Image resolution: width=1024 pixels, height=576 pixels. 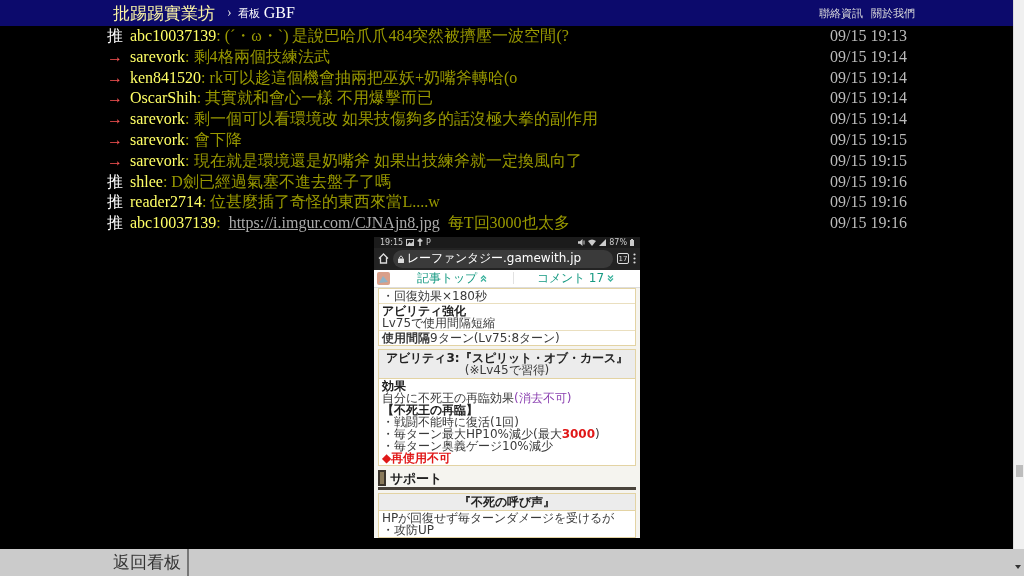 What do you see at coordinates (1018, 567) in the screenshot?
I see `caret-down-icon` at bounding box center [1018, 567].